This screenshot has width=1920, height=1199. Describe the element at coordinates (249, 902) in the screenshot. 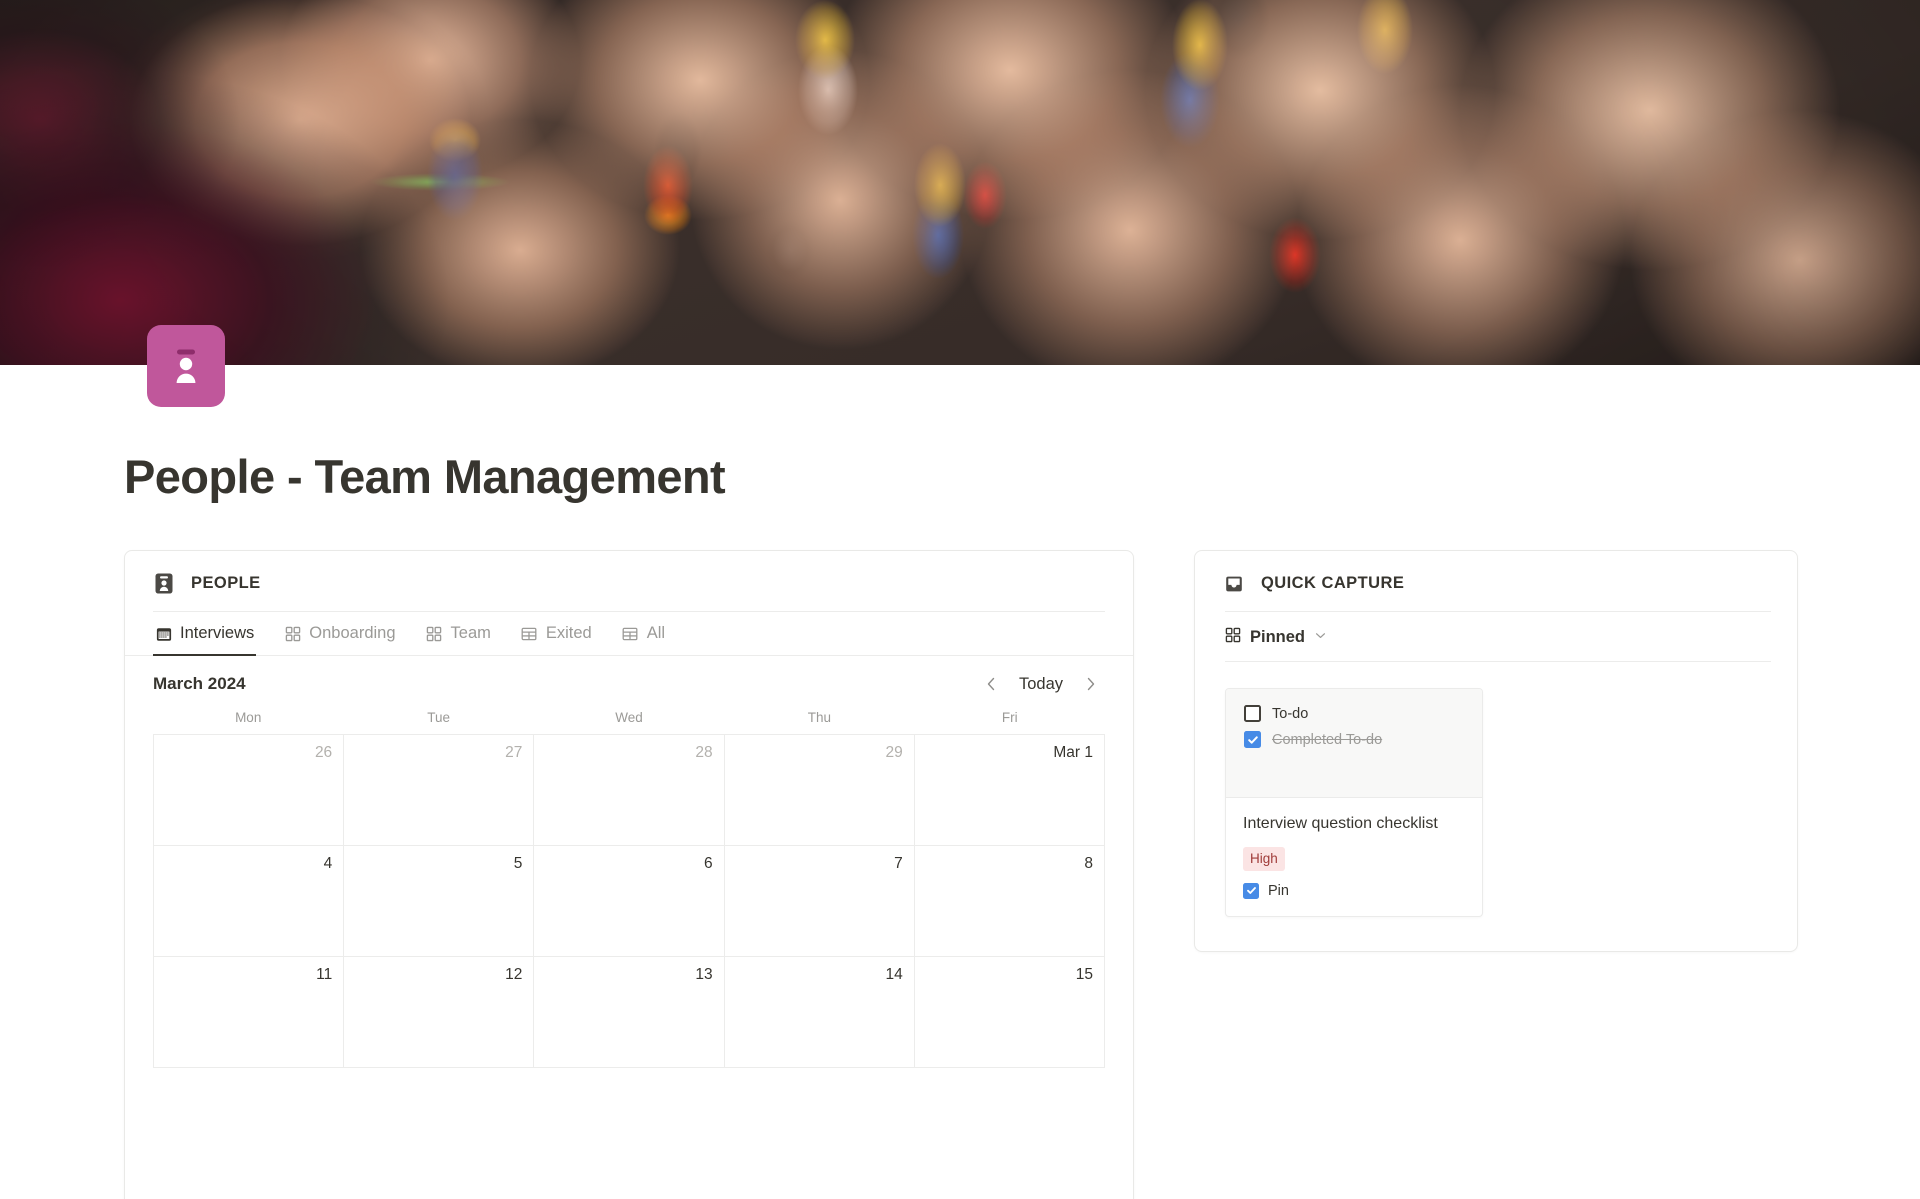

I see `calendar-day-cell: 4` at that location.